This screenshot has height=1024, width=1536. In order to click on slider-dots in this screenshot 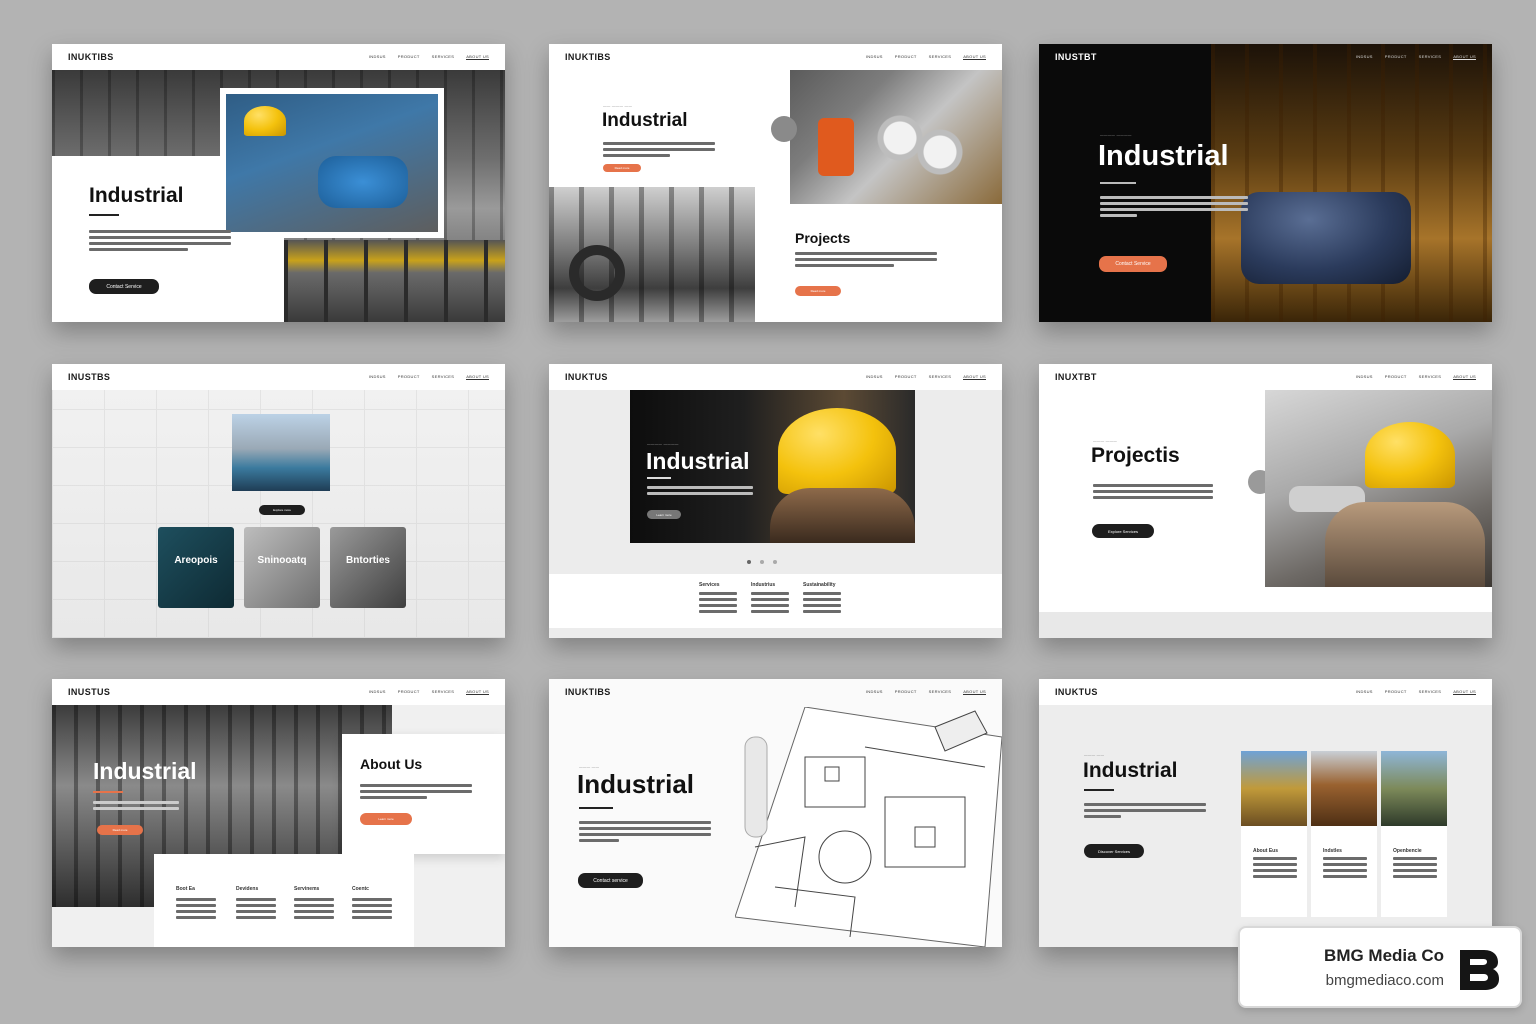, I will do `click(762, 562)`.